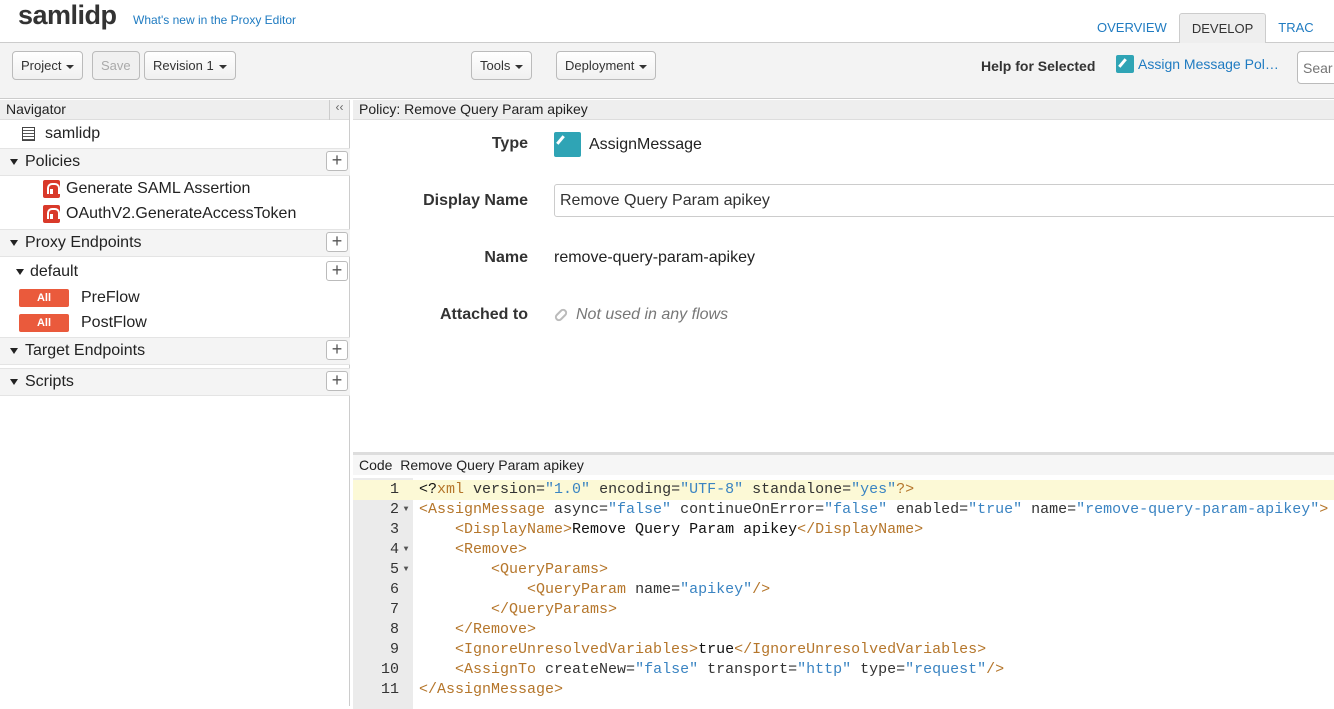 Image resolution: width=1334 pixels, height=709 pixels. I want to click on tools-label: Tools, so click(495, 65).